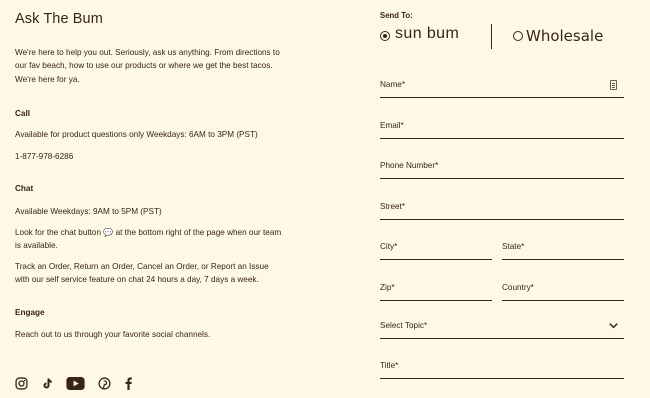  I want to click on state-label: State*, so click(513, 246).